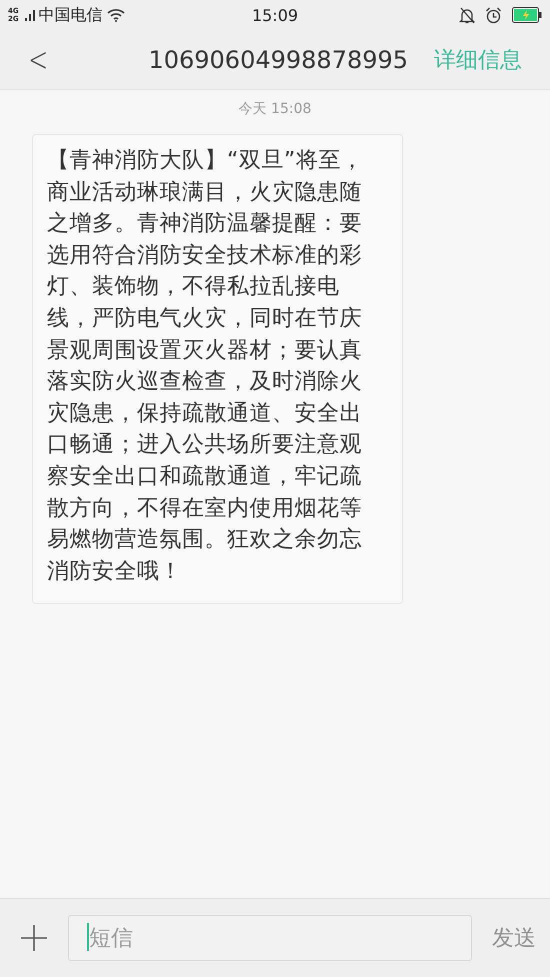 Image resolution: width=550 pixels, height=977 pixels. Describe the element at coordinates (275, 15) in the screenshot. I see `clock-time: 15:09` at that location.